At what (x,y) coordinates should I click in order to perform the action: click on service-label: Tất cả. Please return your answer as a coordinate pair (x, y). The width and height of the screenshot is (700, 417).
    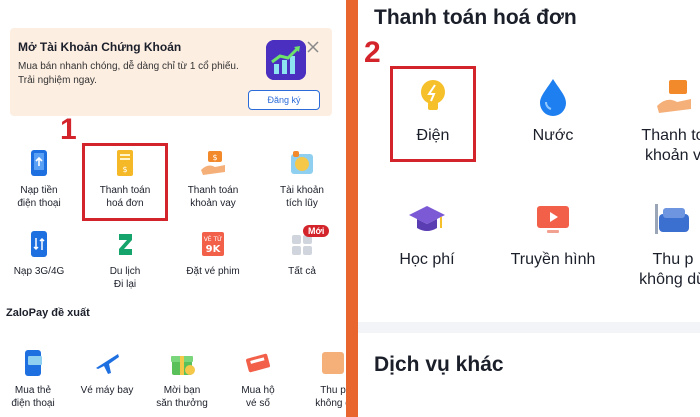
    Looking at the image, I should click on (302, 271).